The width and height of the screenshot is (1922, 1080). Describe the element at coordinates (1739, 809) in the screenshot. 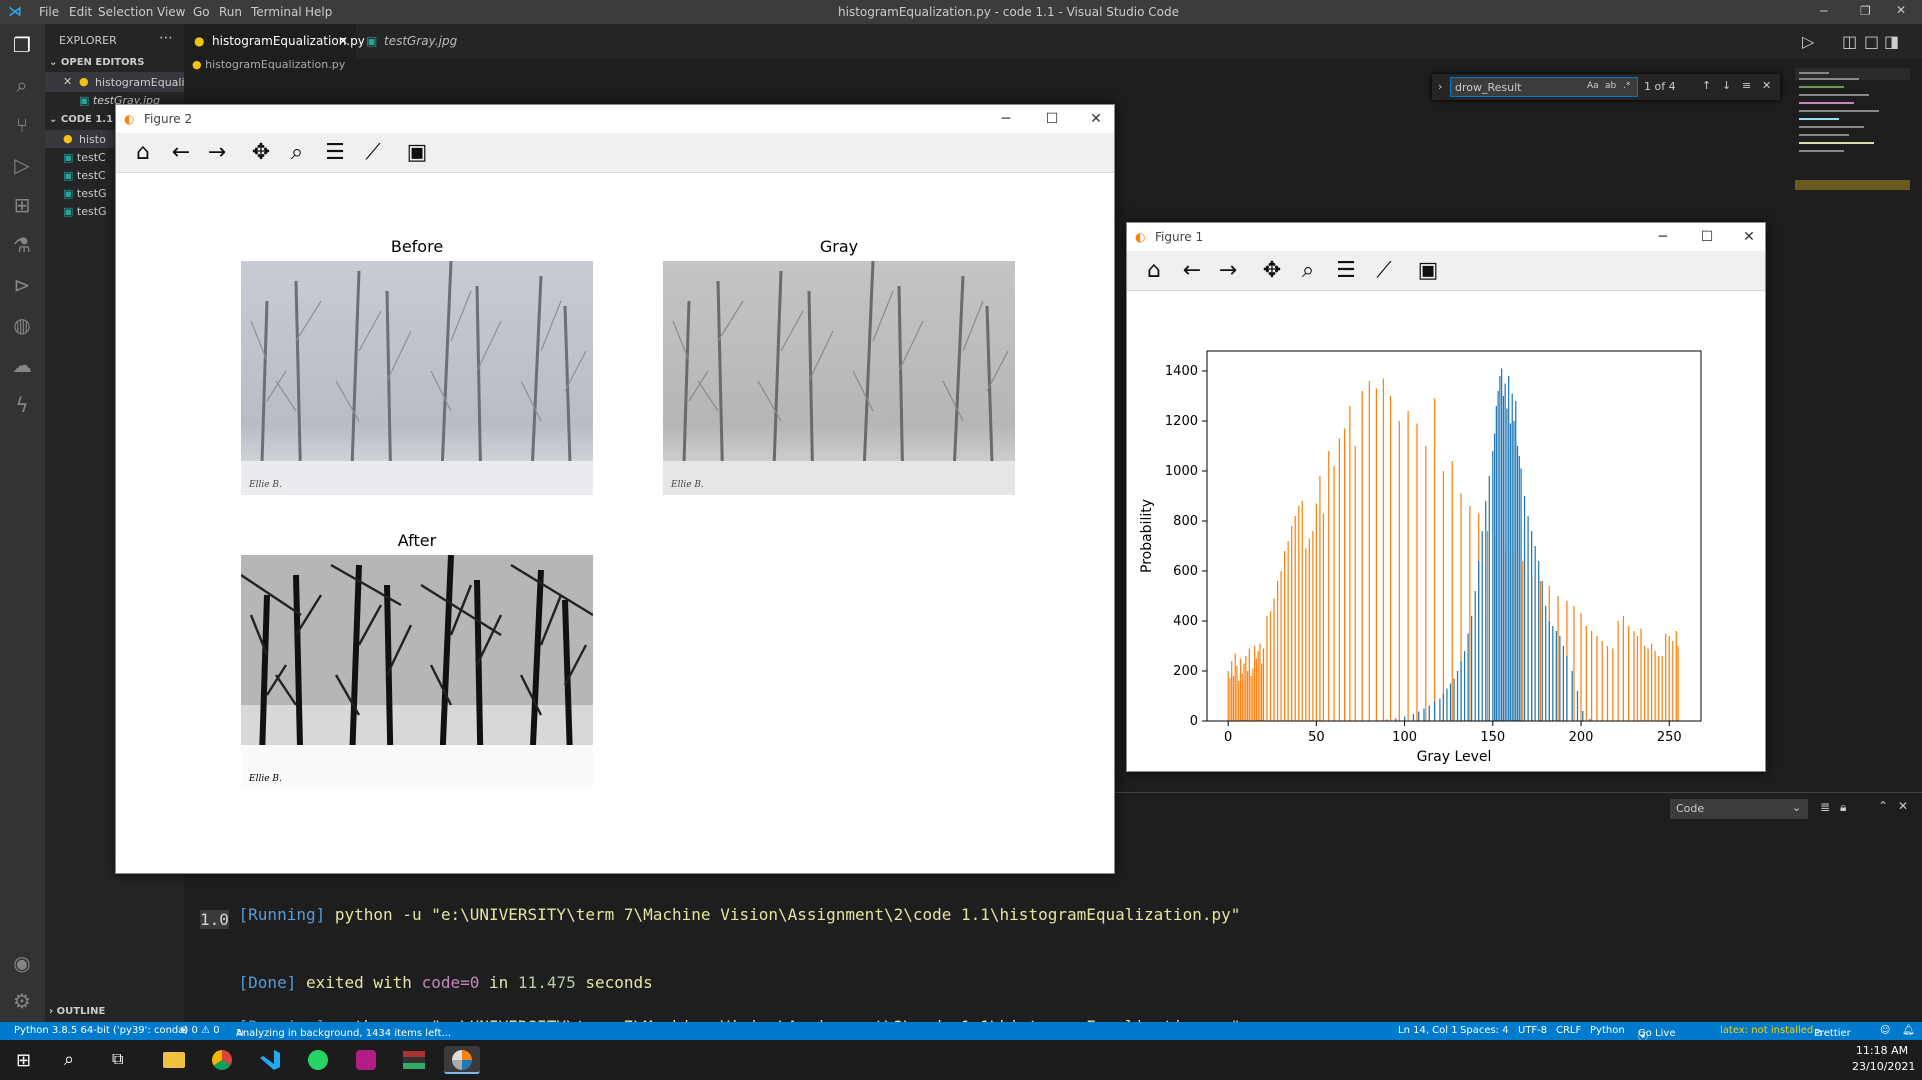

I see `output-channel-select: Code ⌄` at that location.